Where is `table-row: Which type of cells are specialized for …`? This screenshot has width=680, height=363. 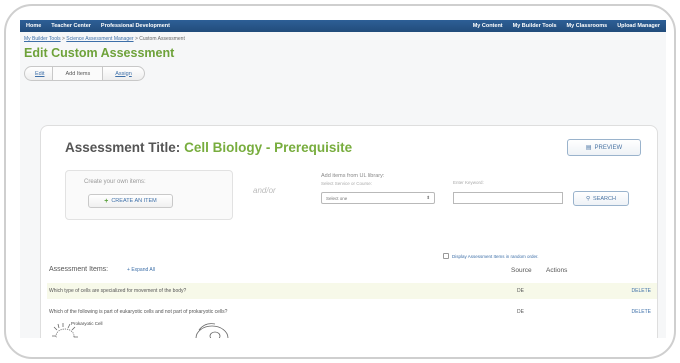
table-row: Which type of cells are specialized for … is located at coordinates (352, 291).